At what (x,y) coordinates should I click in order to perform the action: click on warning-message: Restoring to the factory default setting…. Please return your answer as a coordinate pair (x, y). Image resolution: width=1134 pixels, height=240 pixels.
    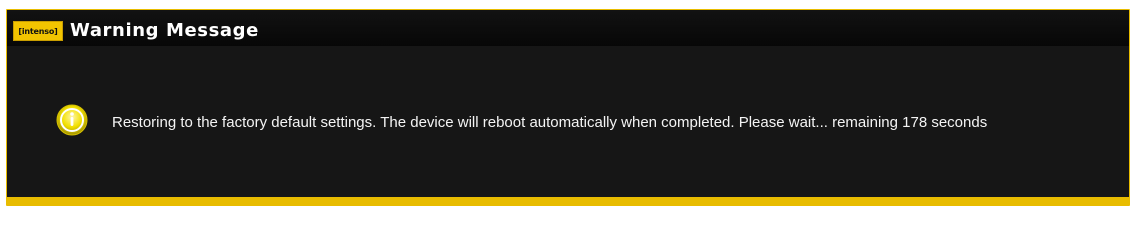
    Looking at the image, I should click on (550, 122).